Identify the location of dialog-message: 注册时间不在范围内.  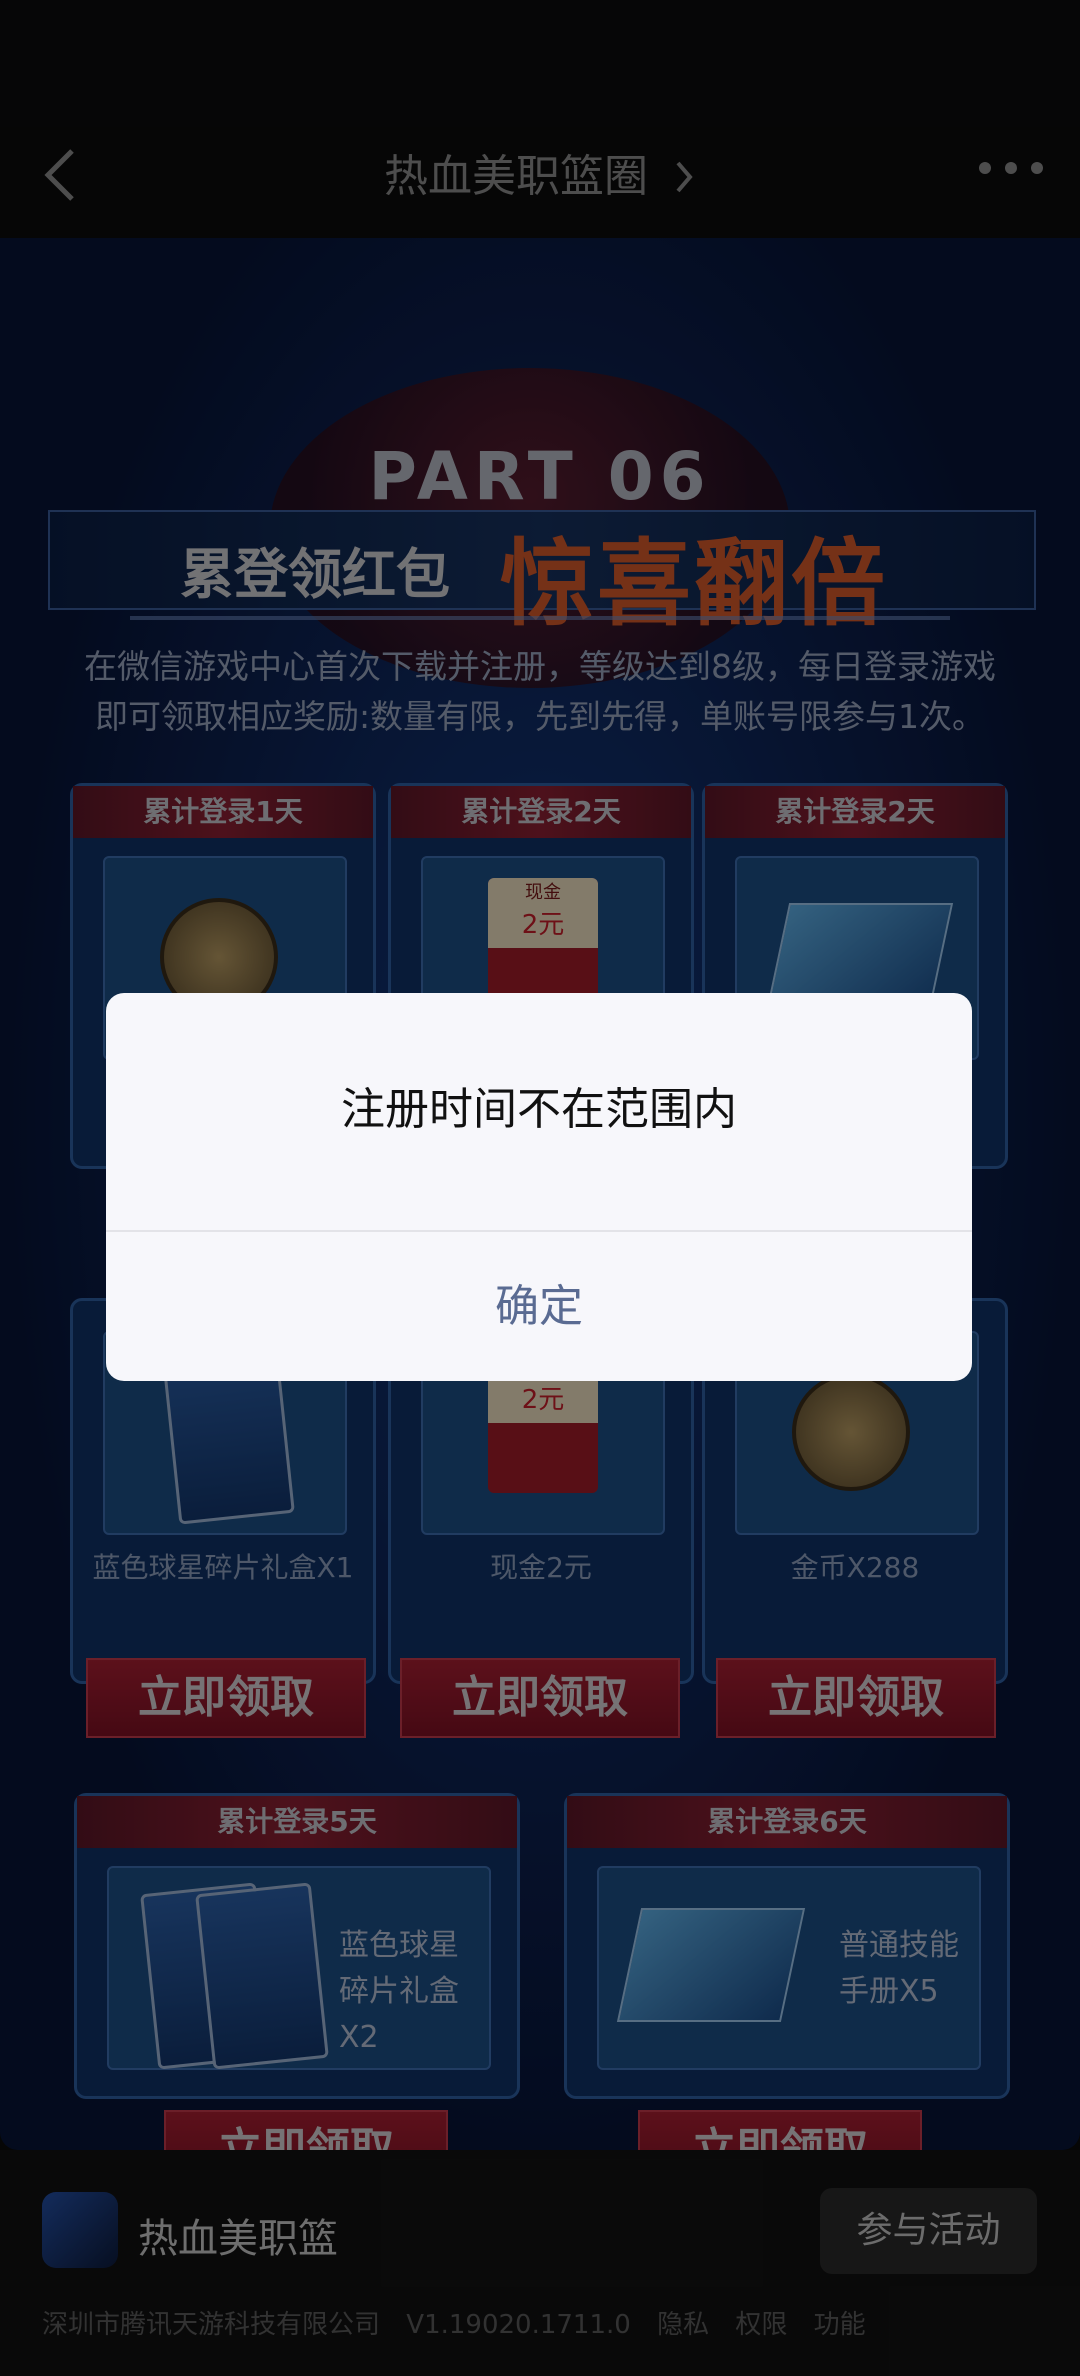
(539, 1109).